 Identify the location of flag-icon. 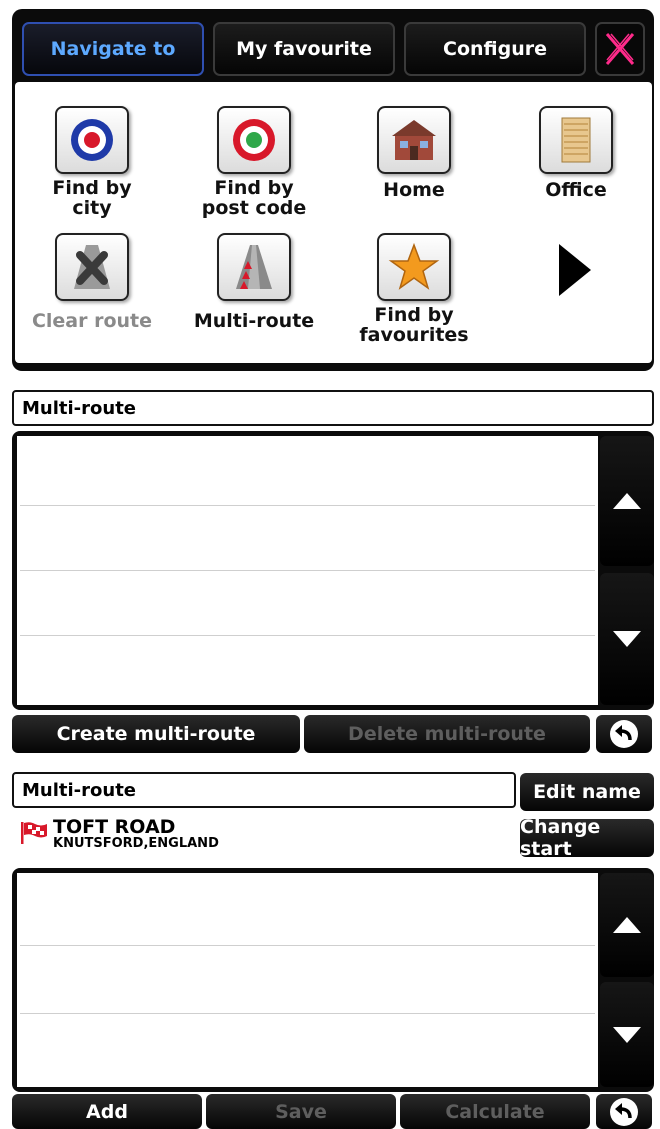
(35, 833).